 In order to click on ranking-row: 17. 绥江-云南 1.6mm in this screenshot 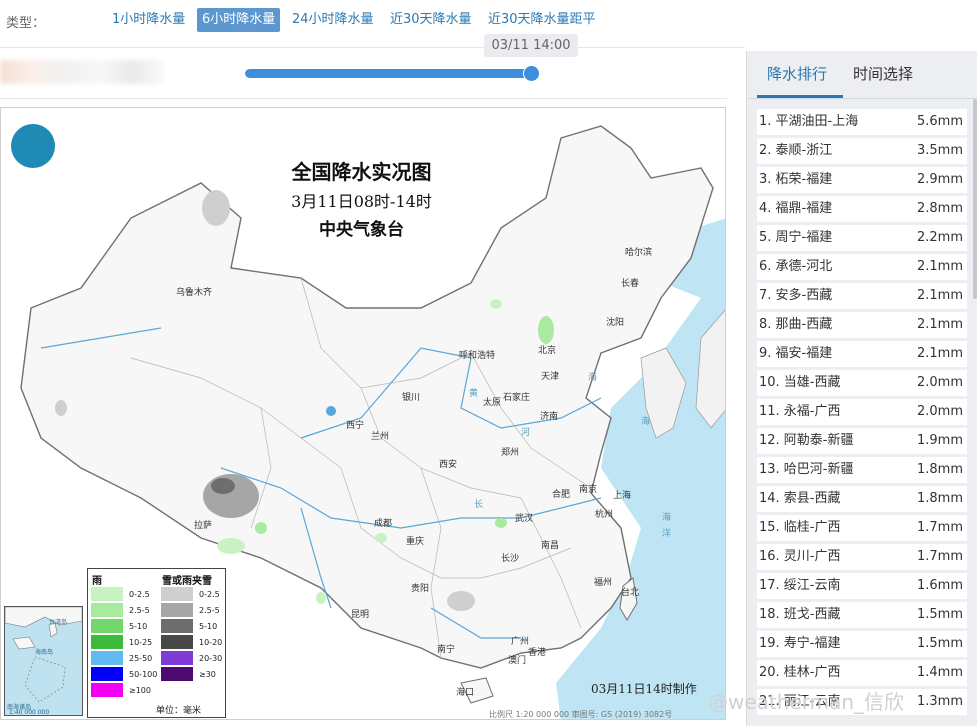, I will do `click(862, 586)`.